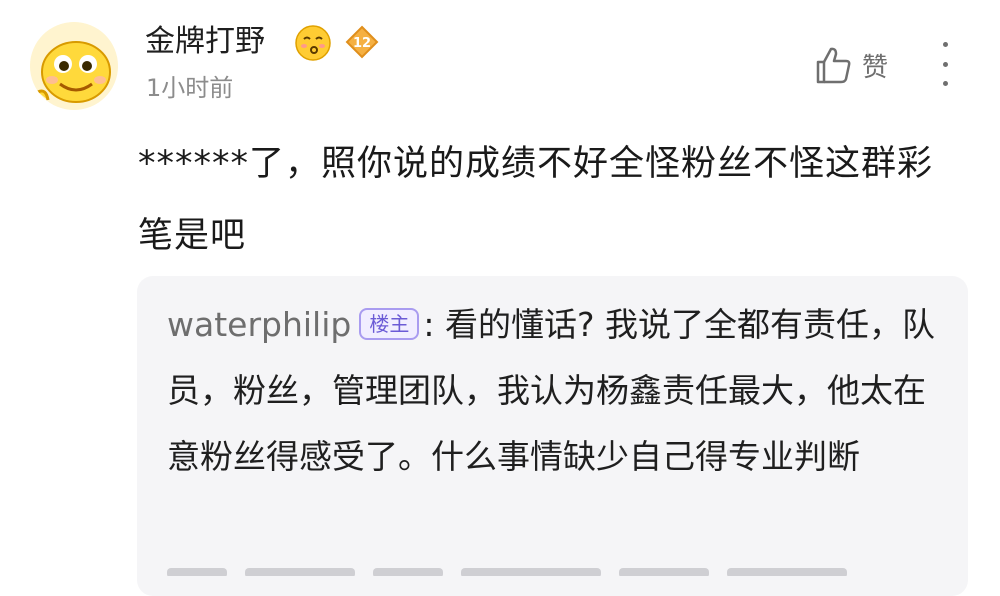 The width and height of the screenshot is (1000, 596). Describe the element at coordinates (875, 67) in the screenshot. I see `like-label: 赞` at that location.